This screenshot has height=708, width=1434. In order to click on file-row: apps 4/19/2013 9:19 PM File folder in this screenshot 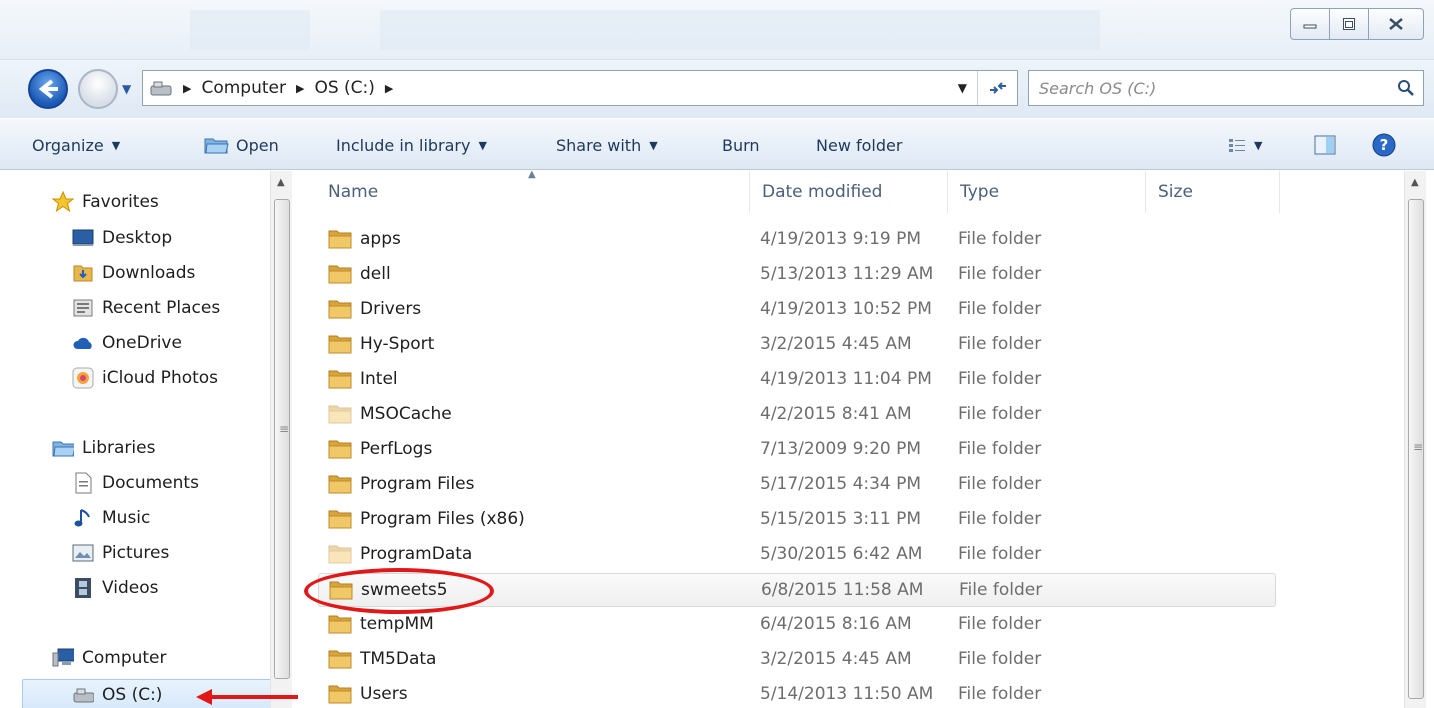, I will do `click(797, 240)`.